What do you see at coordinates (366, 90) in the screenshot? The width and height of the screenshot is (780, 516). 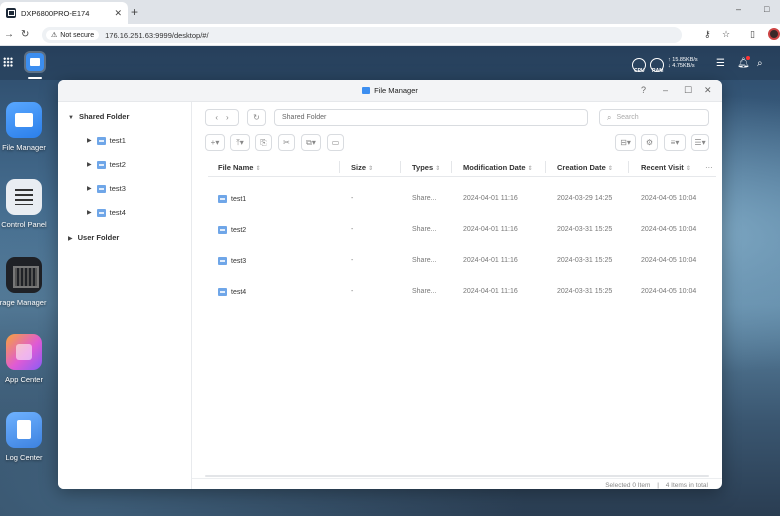 I see `file-manager-small-icon` at bounding box center [366, 90].